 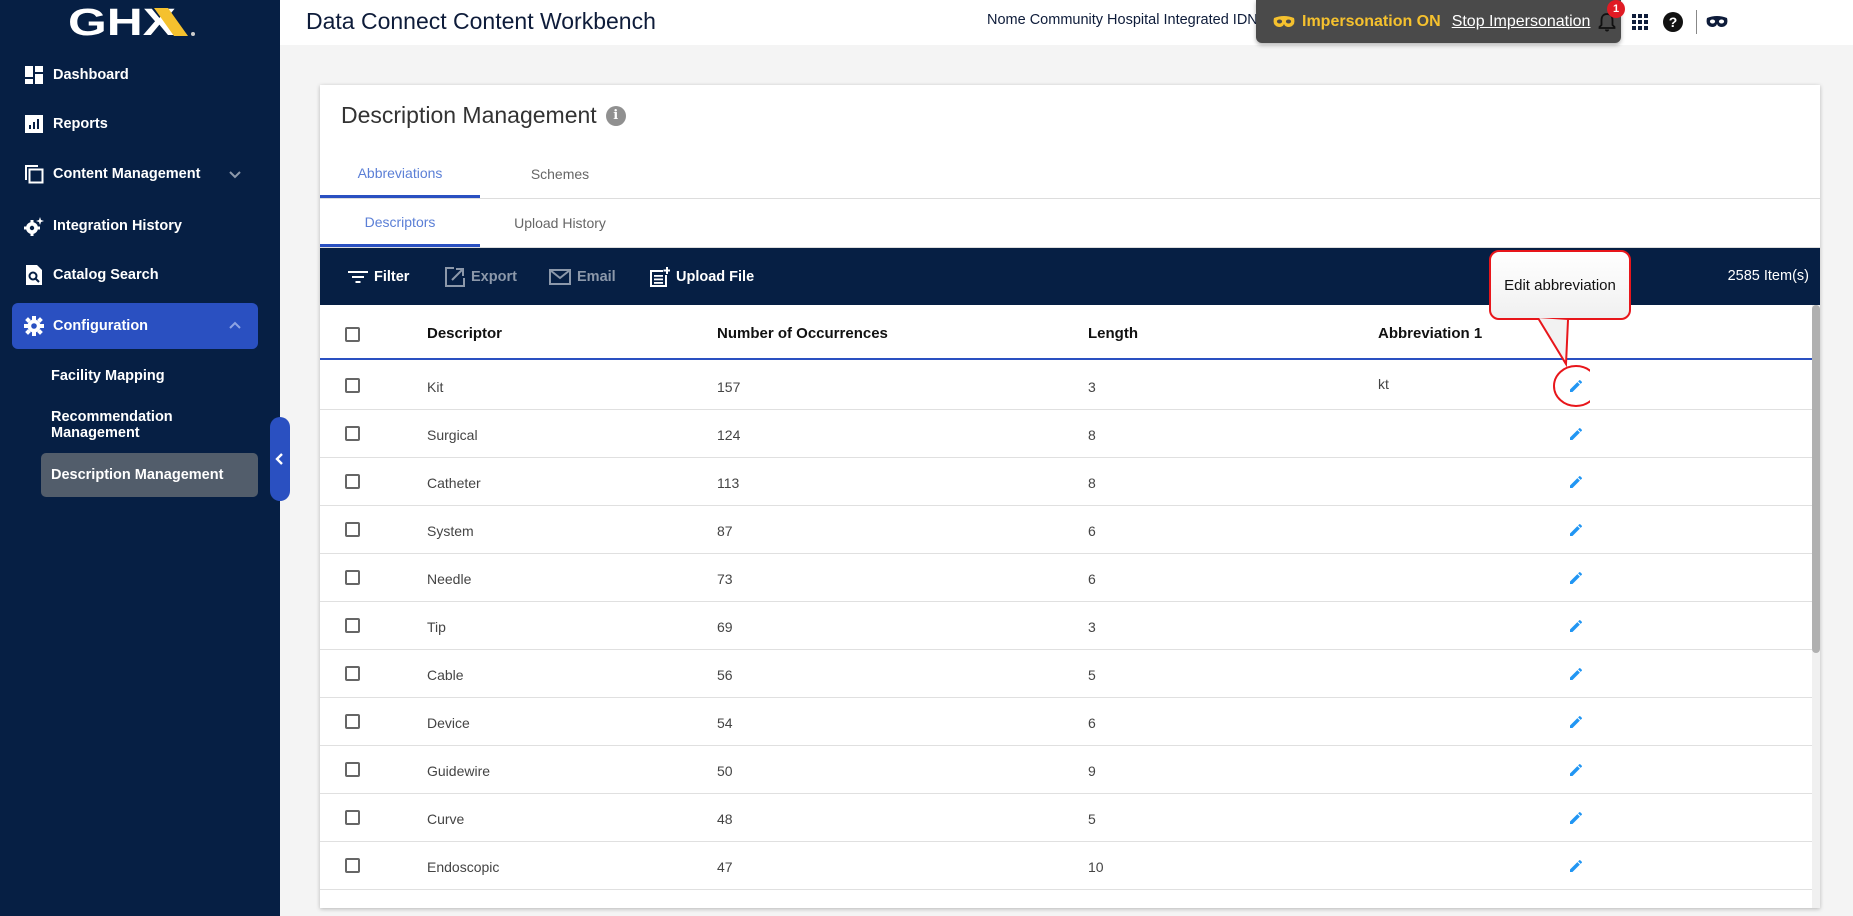 What do you see at coordinates (596, 277) in the screenshot?
I see `email-label: Email` at bounding box center [596, 277].